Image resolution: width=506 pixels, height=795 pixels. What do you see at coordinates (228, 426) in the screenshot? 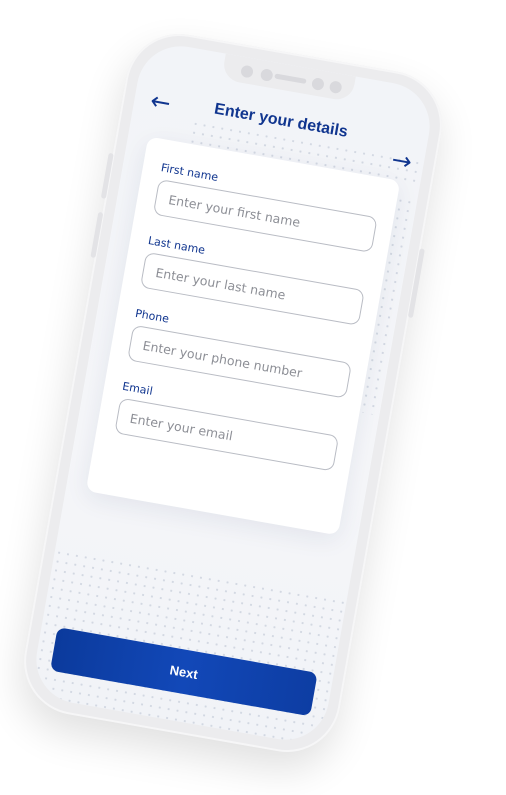
I see `email-field: Email` at bounding box center [228, 426].